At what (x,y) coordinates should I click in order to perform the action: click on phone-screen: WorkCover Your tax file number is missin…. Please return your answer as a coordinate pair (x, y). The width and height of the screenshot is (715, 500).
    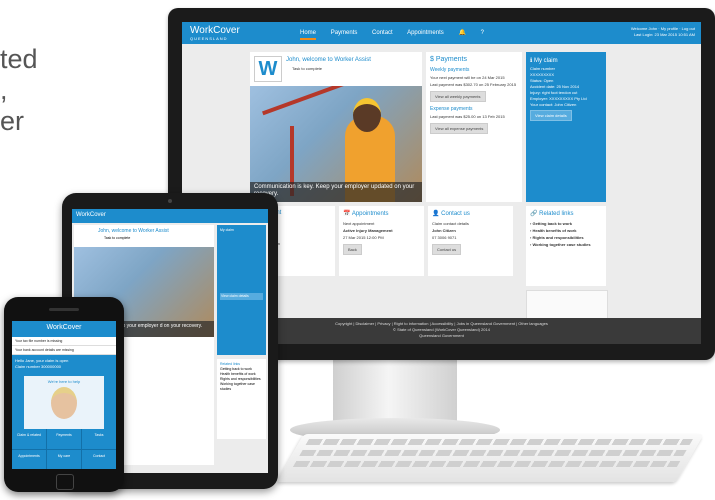
    Looking at the image, I should click on (64, 395).